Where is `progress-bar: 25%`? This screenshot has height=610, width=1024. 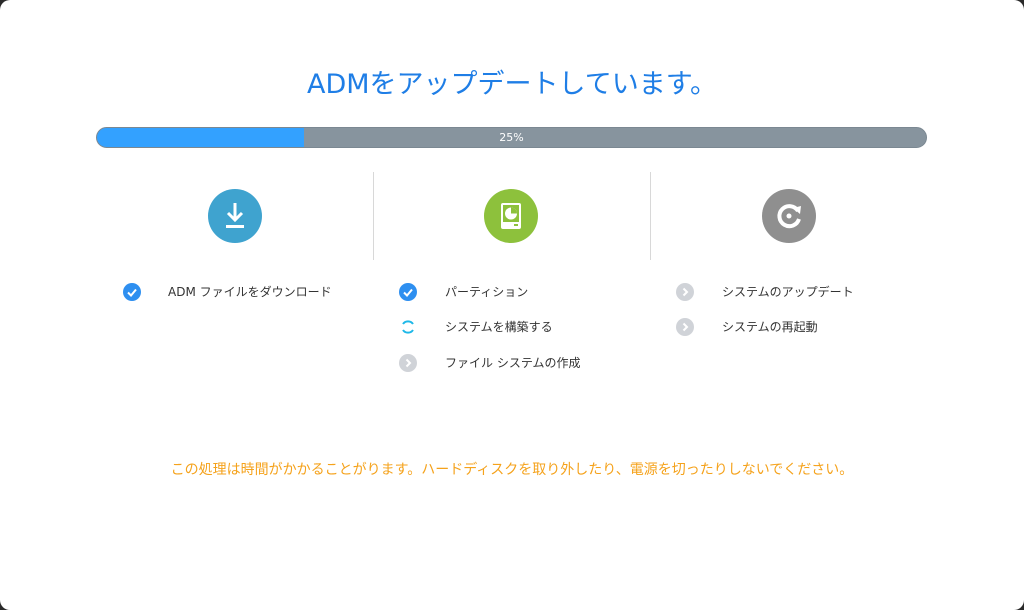 progress-bar: 25% is located at coordinates (511, 137).